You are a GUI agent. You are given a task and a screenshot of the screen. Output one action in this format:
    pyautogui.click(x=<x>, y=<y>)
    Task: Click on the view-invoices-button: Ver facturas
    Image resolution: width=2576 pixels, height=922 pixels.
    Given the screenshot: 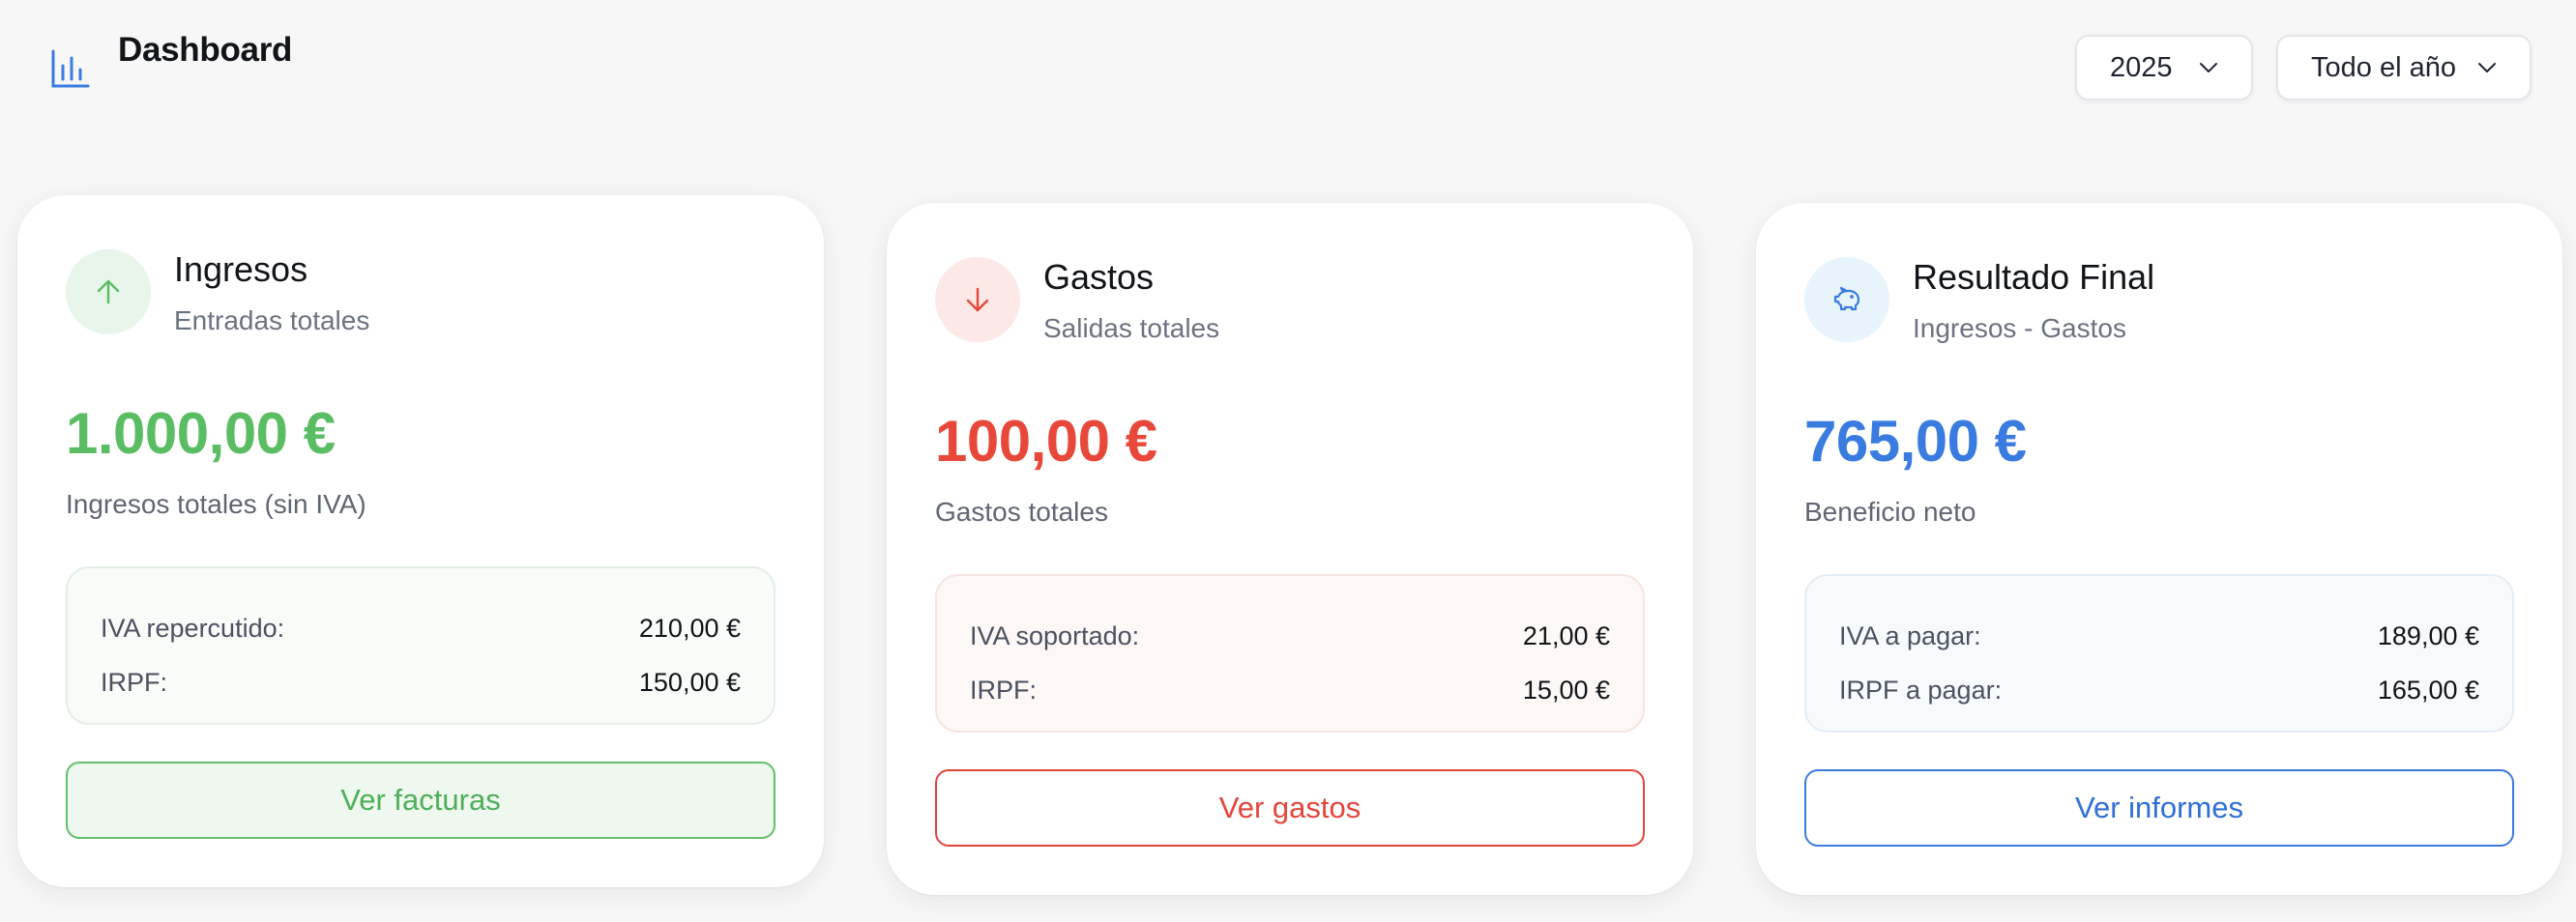 What is the action you would take?
    pyautogui.click(x=421, y=800)
    